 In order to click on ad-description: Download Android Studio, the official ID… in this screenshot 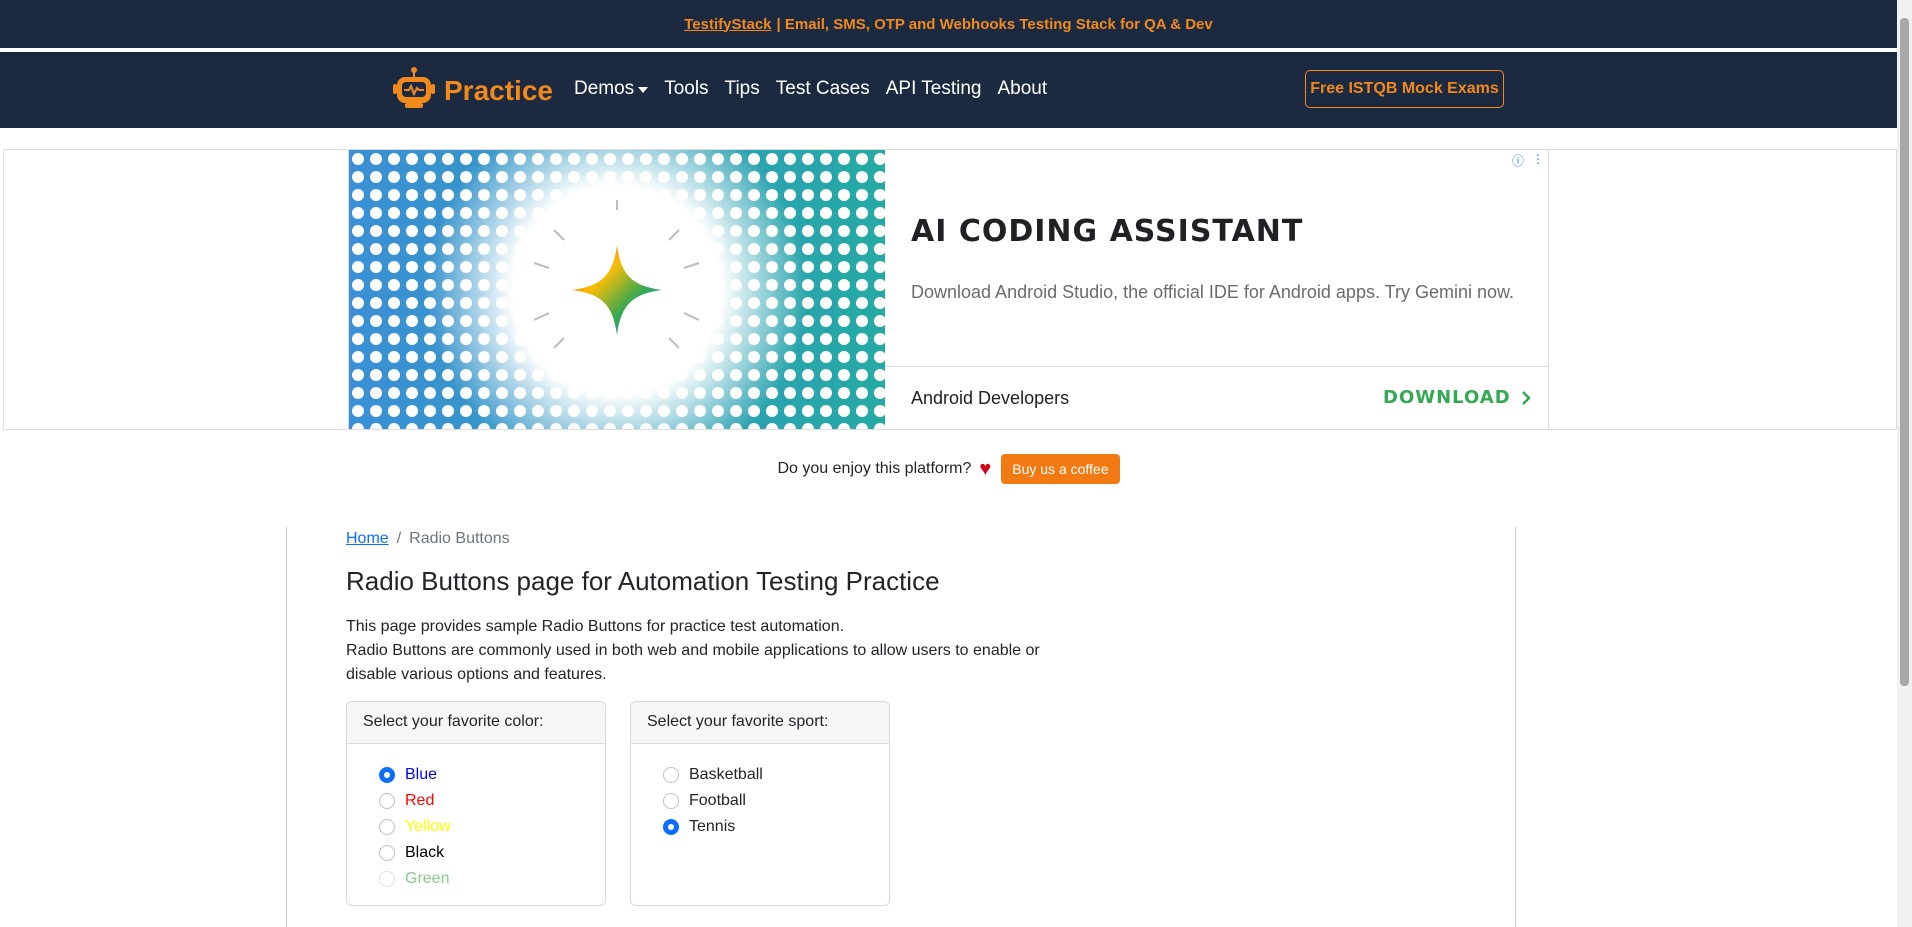, I will do `click(1212, 292)`.